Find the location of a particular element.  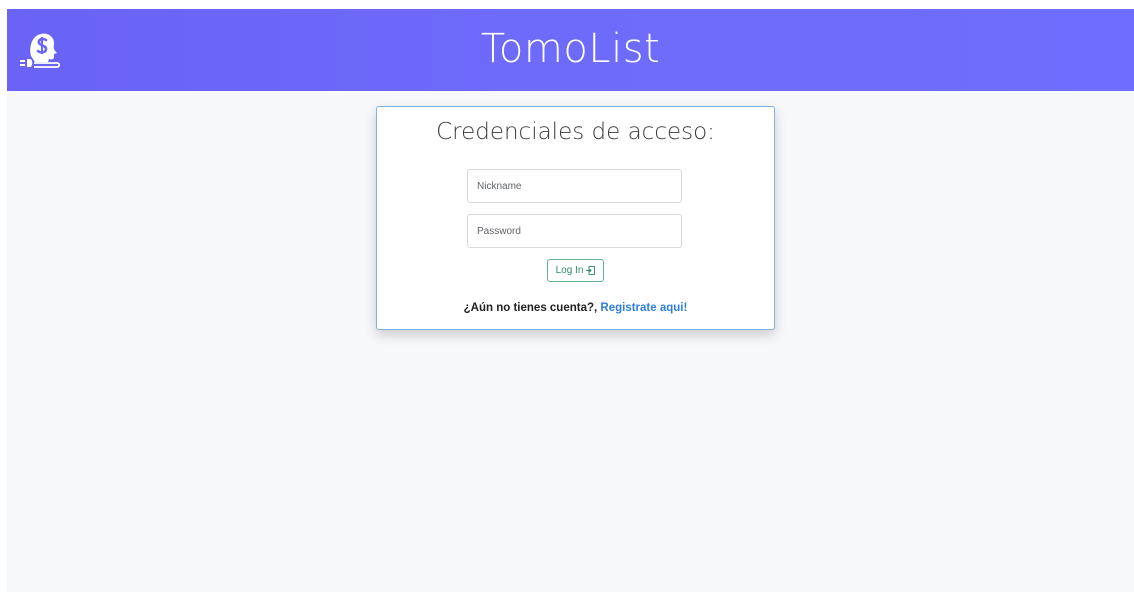

nickname-input is located at coordinates (574, 186).